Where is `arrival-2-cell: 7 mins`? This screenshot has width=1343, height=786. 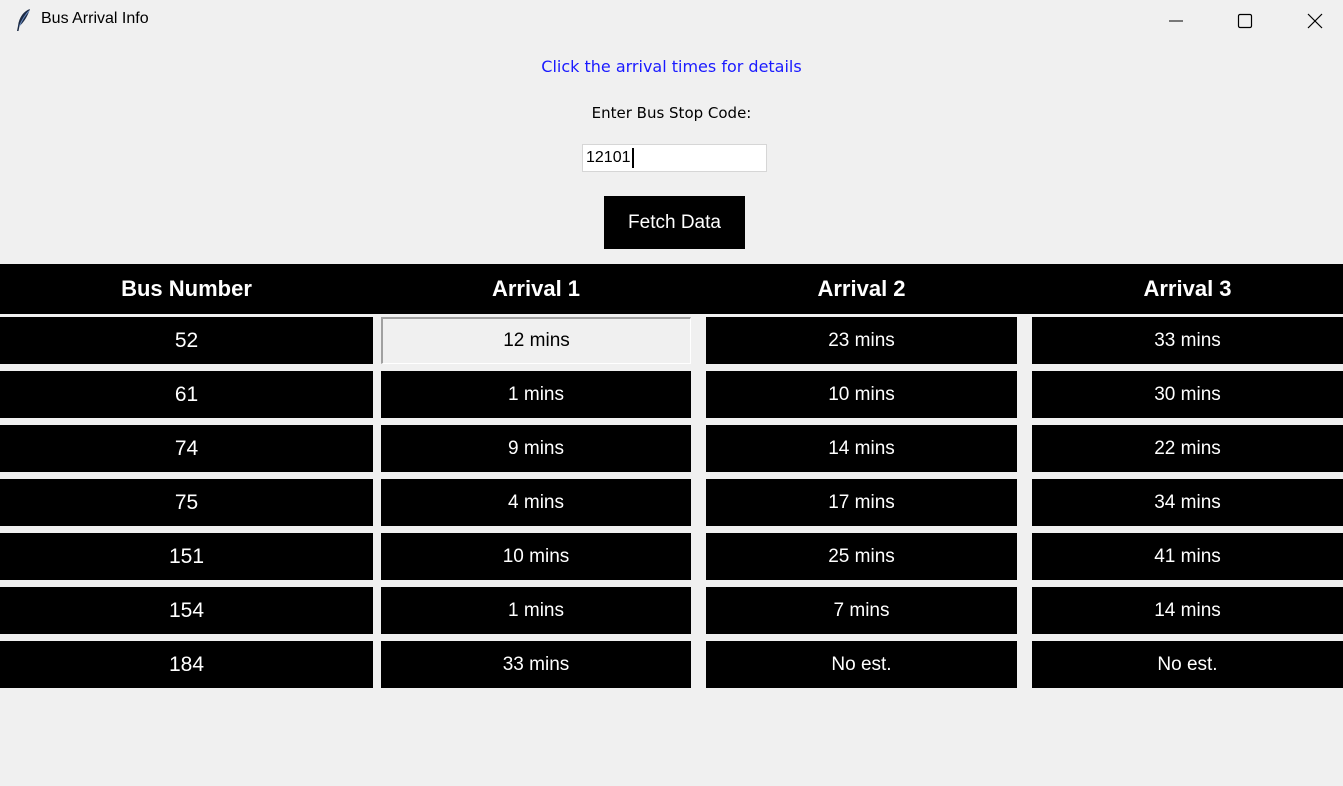 arrival-2-cell: 7 mins is located at coordinates (861, 610).